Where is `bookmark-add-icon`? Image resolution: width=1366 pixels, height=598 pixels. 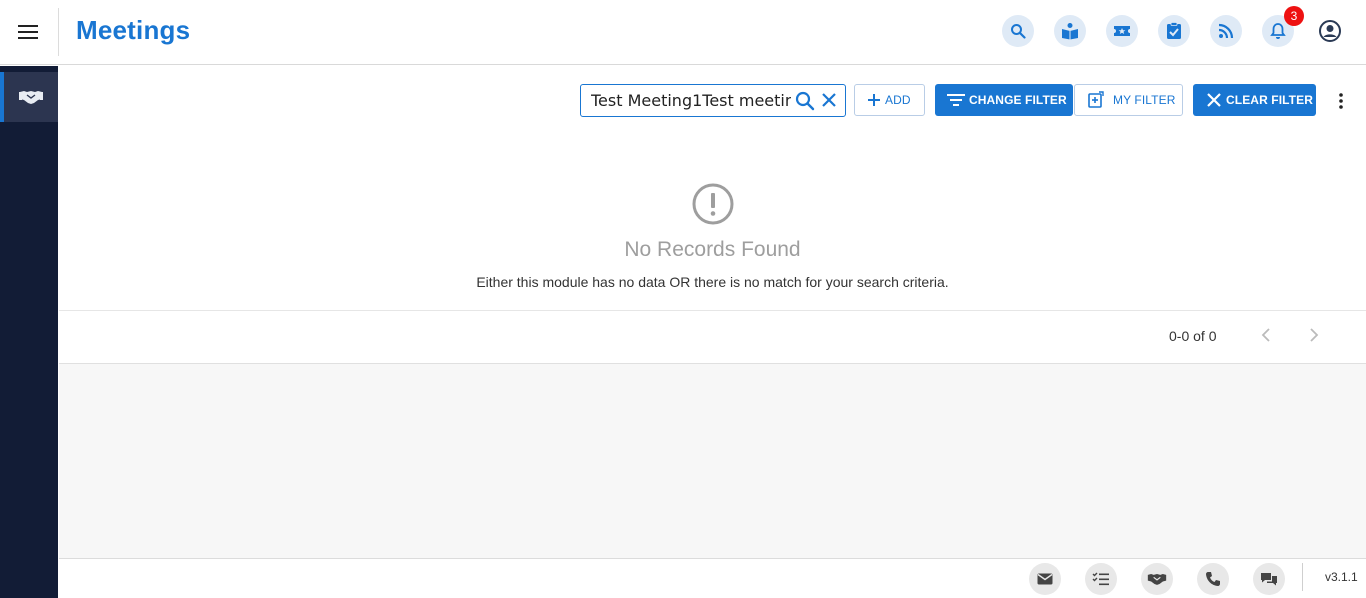 bookmark-add-icon is located at coordinates (1096, 99).